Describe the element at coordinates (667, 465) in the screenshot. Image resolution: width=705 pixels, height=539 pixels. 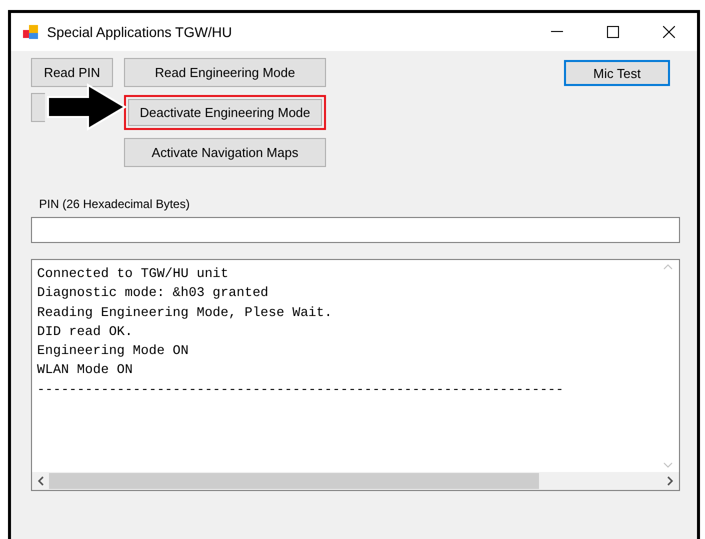
I see `scroll-down-icon` at that location.